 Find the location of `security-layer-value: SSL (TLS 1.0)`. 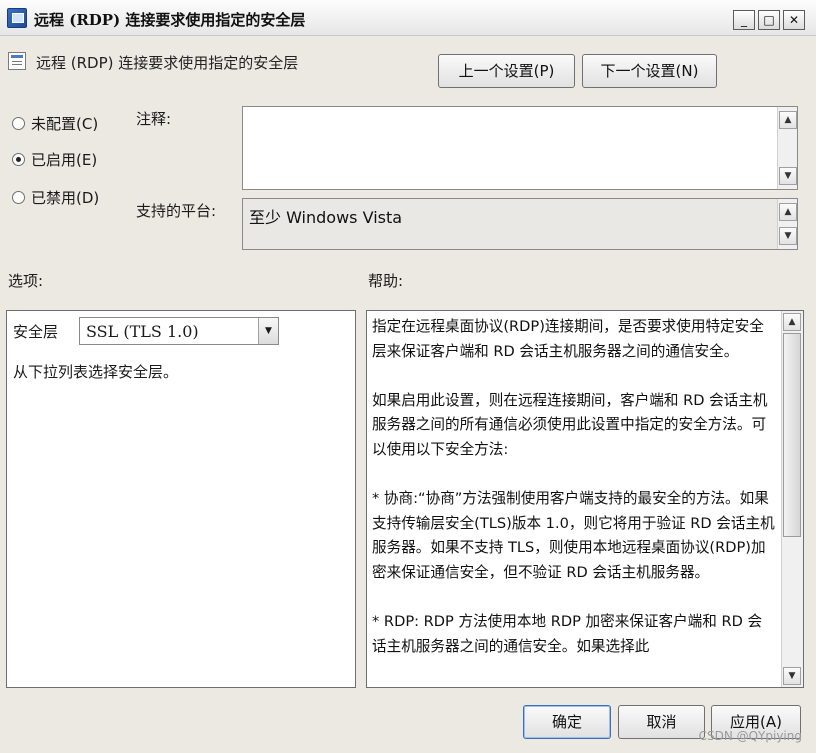

security-layer-value: SSL (TLS 1.0) is located at coordinates (142, 331).